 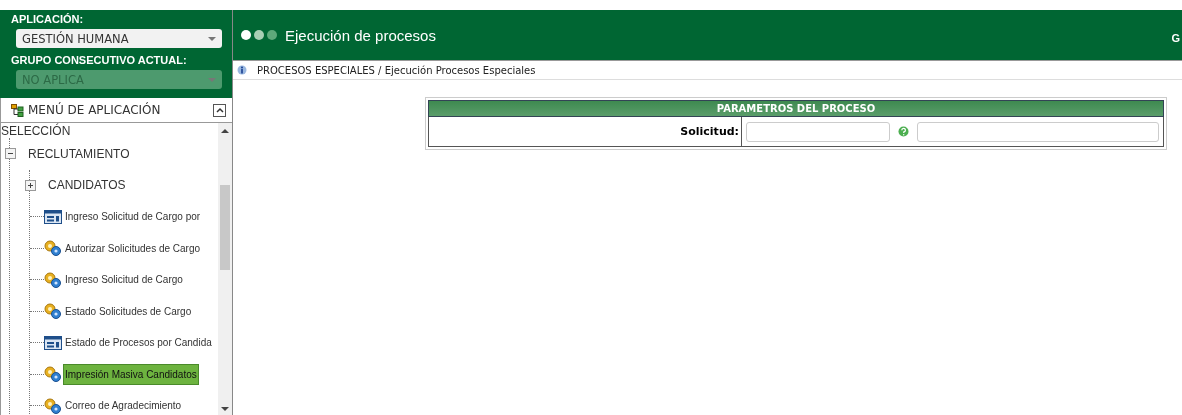 I want to click on group-label: GRUPO CONSECUTIVO ACTUAL:, so click(x=99, y=60).